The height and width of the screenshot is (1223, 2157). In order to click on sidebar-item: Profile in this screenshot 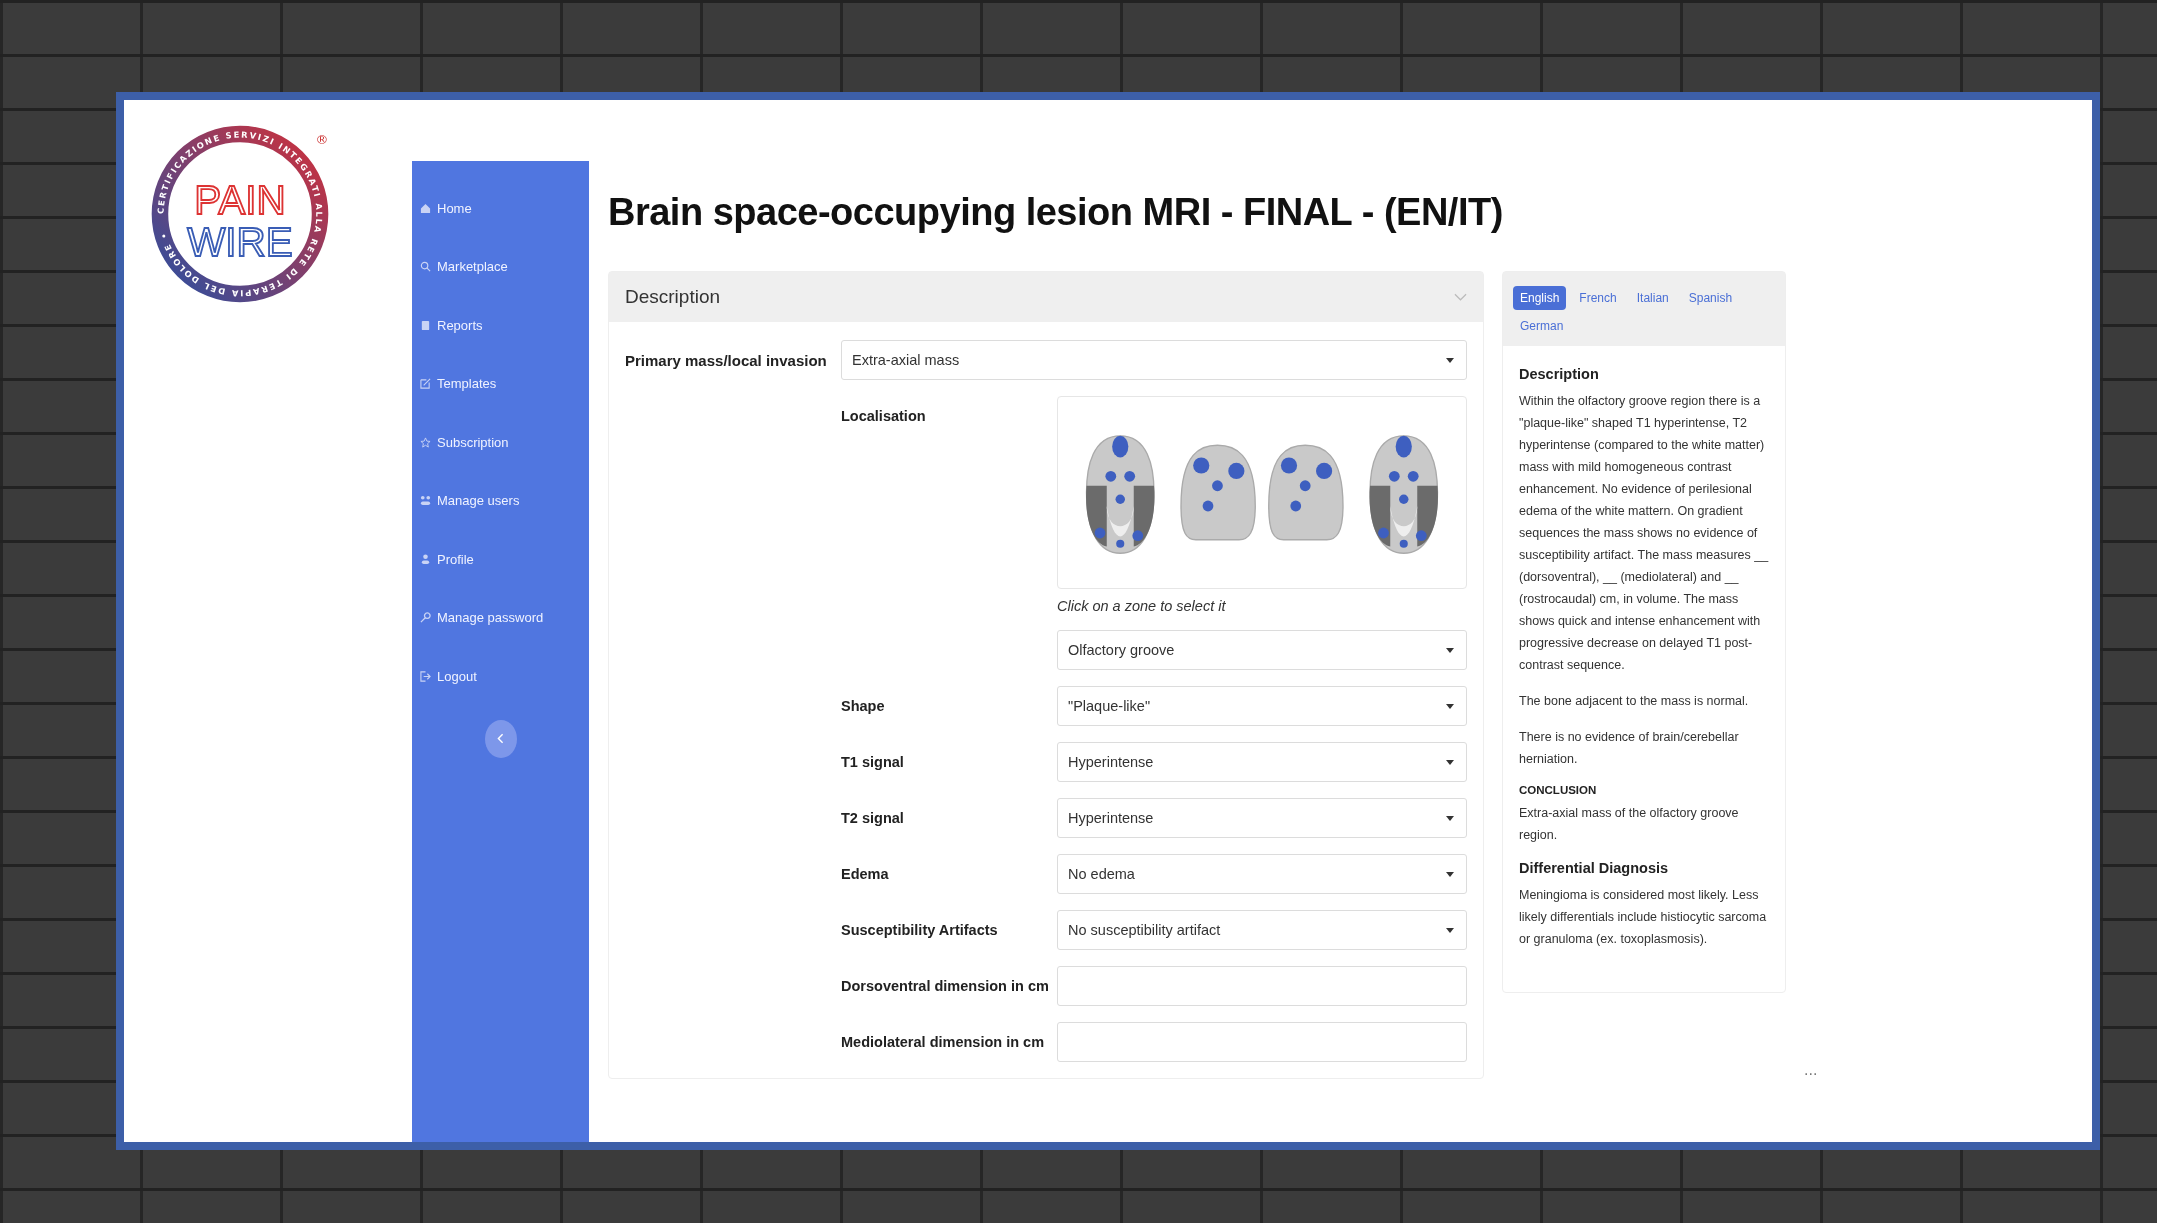, I will do `click(500, 559)`.